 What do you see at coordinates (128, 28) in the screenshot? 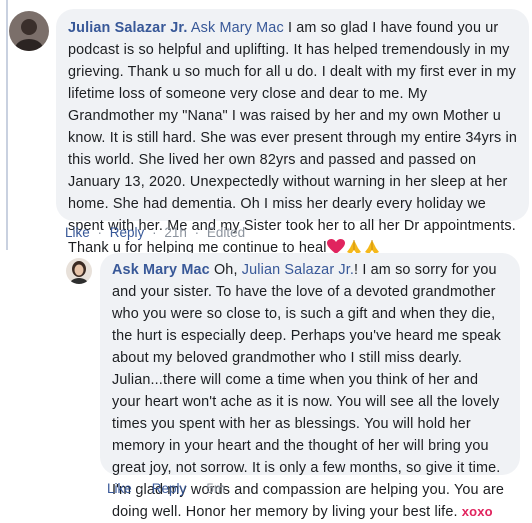
I see `comment-author: Julian Salazar Jr.` at bounding box center [128, 28].